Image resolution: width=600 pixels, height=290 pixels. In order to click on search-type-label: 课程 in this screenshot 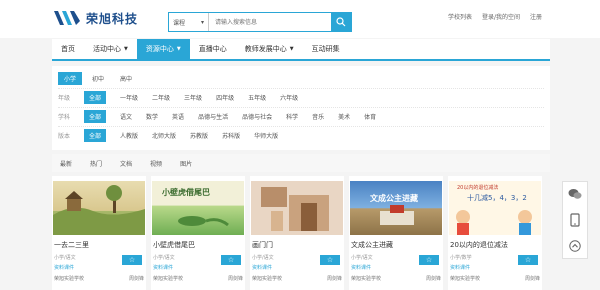, I will do `click(179, 23)`.